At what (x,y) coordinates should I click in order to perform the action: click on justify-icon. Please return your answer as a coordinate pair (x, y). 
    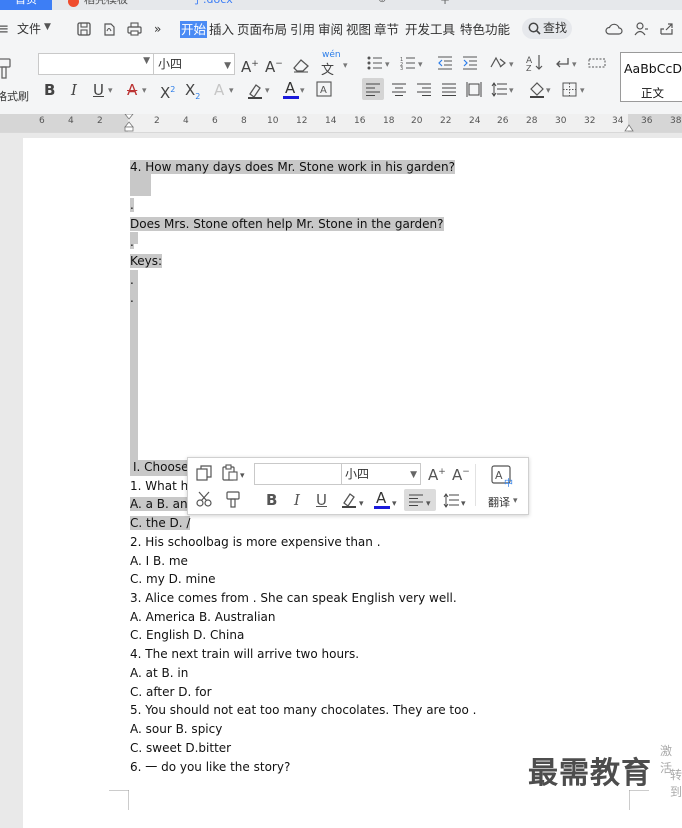
    Looking at the image, I should click on (449, 89).